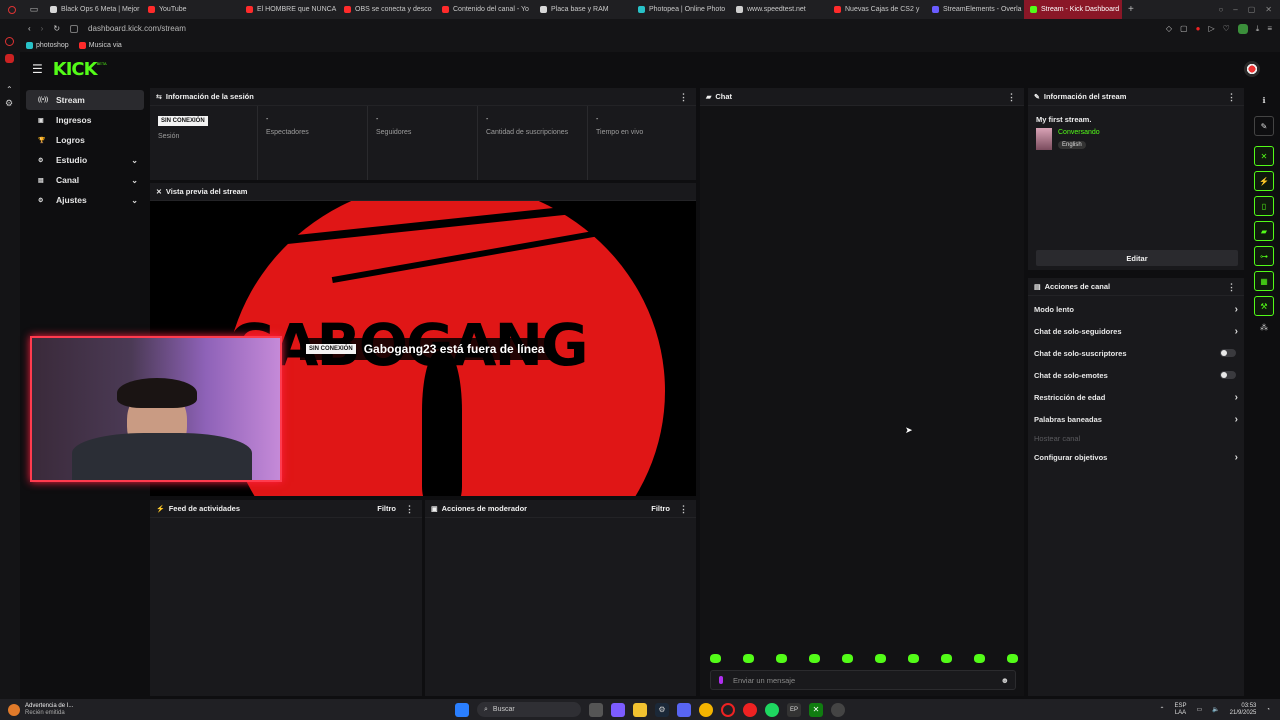  What do you see at coordinates (1231, 287) in the screenshot?
I see `channel-actions-menu-icon: ⋮` at bounding box center [1231, 287].